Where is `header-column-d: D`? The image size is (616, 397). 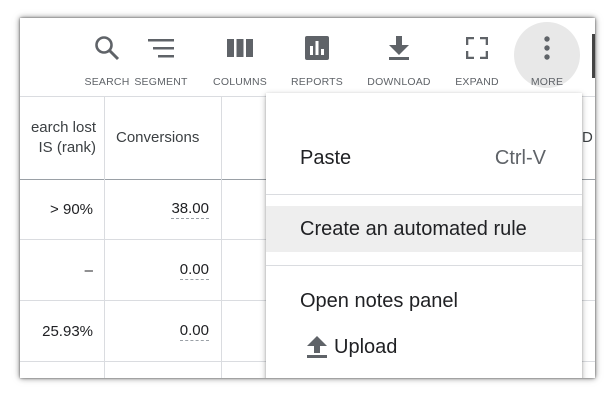
header-column-d: D is located at coordinates (588, 138).